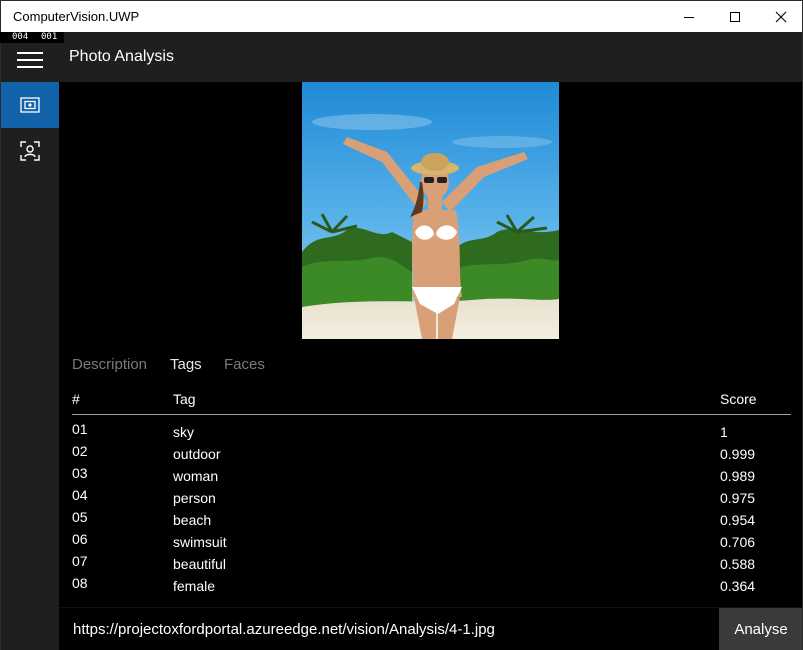  I want to click on fps-counter-value: 001, so click(49, 37).